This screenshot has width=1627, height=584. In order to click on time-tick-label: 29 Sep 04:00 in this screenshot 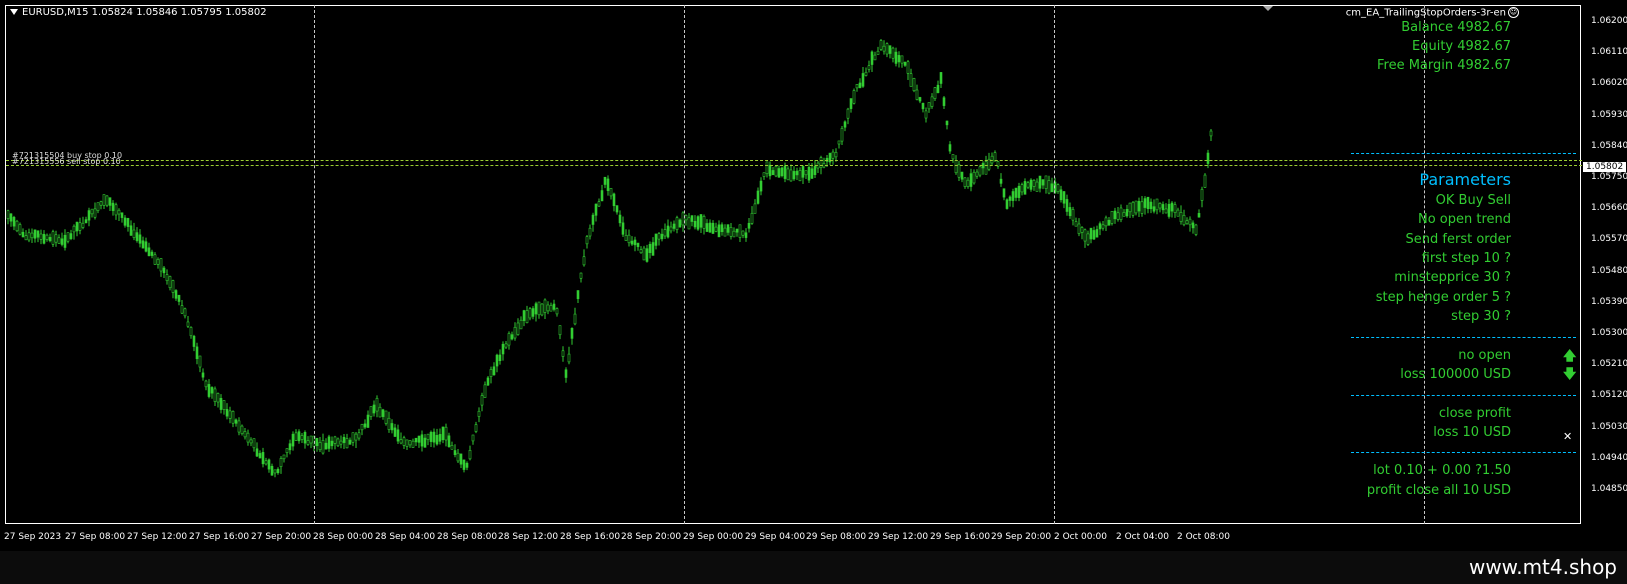, I will do `click(775, 537)`.